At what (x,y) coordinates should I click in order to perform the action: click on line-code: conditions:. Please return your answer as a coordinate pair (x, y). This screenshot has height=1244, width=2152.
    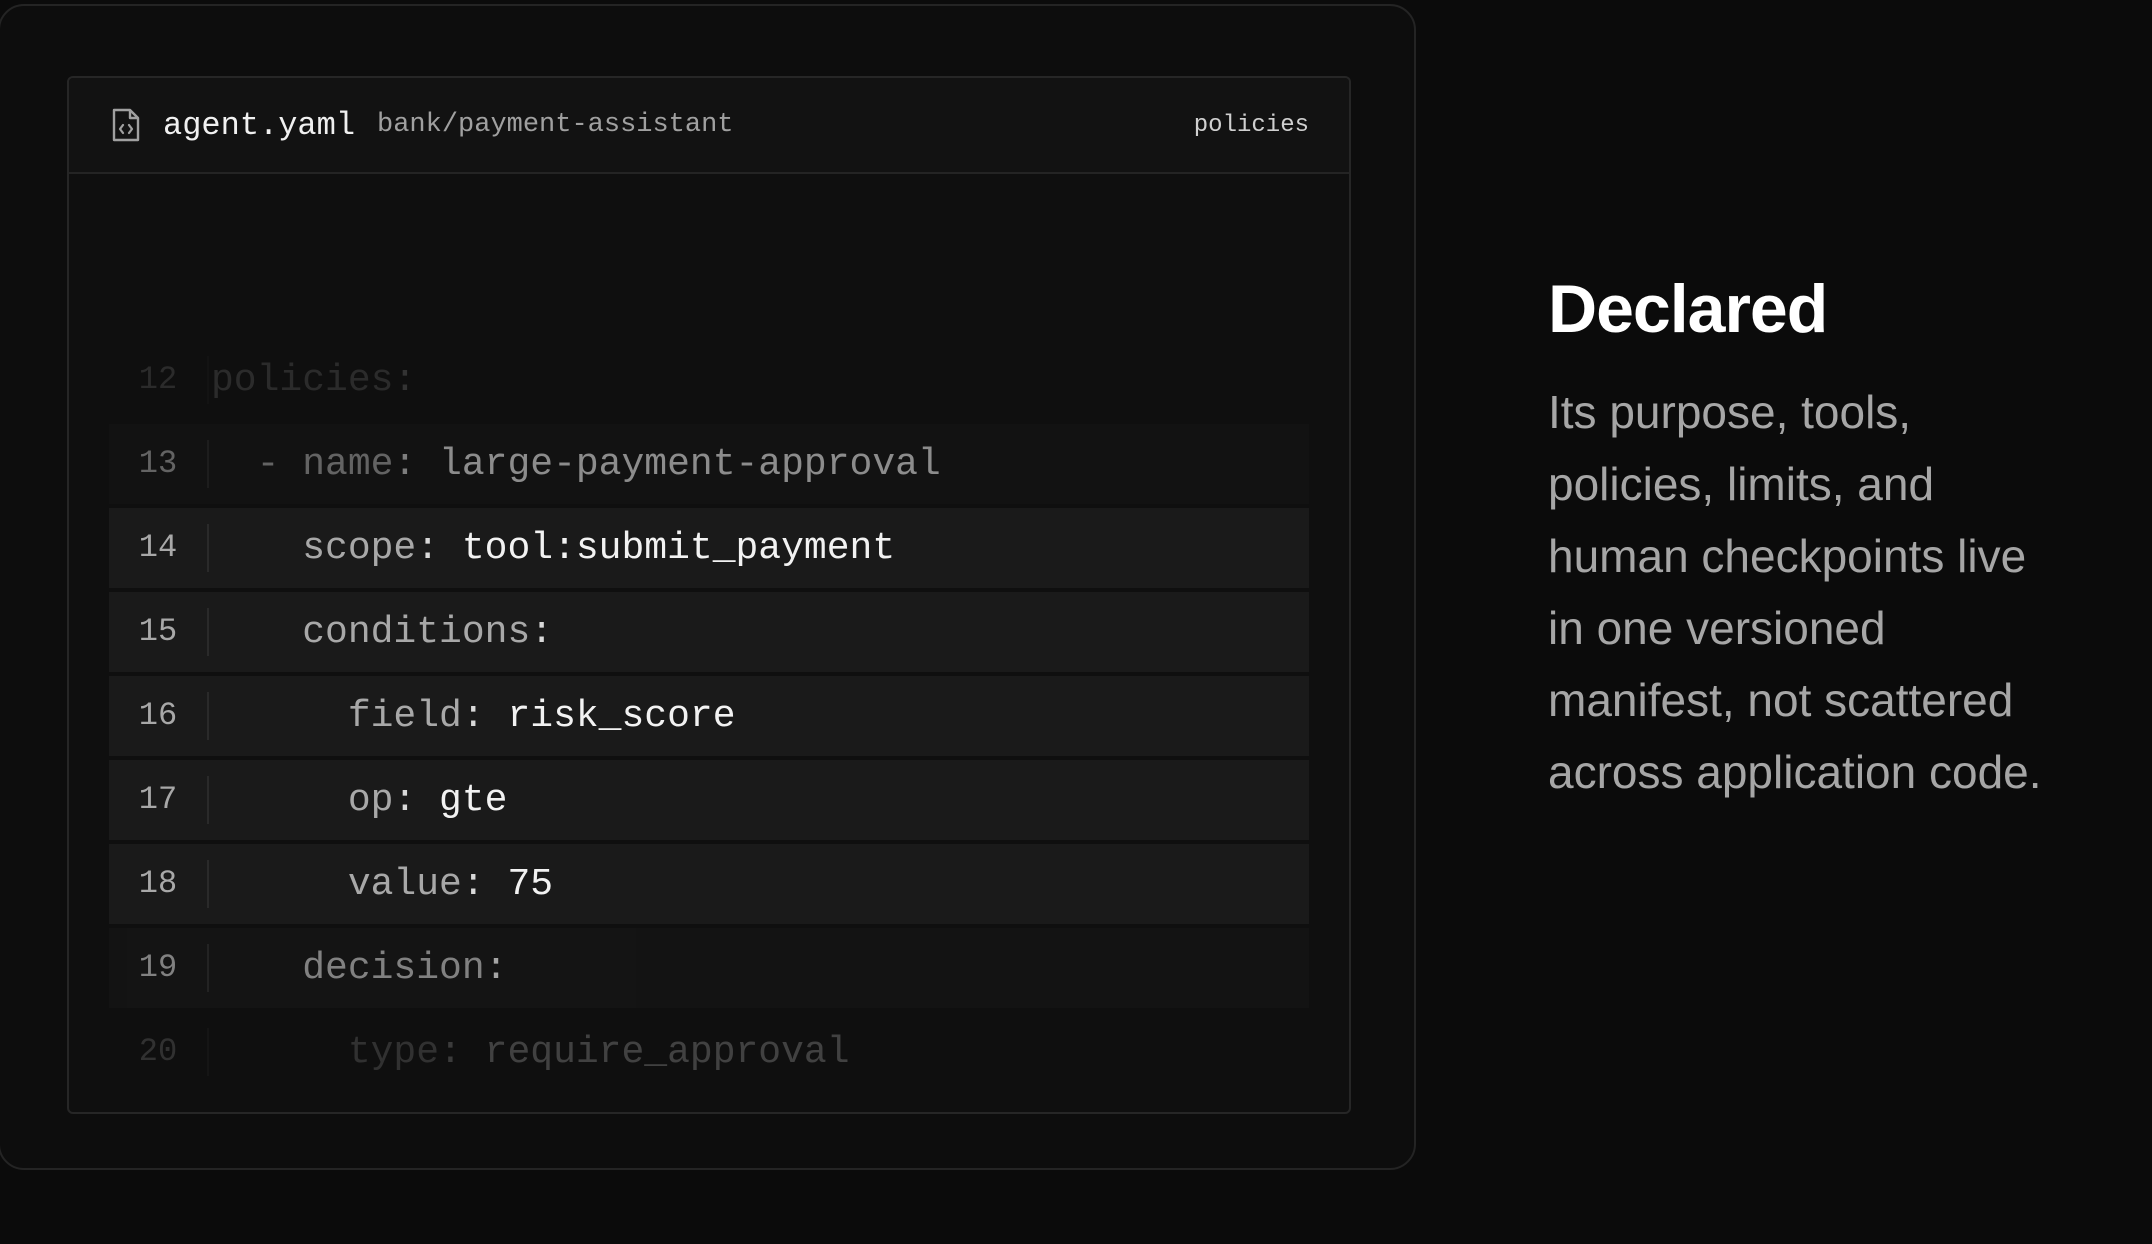
    Looking at the image, I should click on (428, 632).